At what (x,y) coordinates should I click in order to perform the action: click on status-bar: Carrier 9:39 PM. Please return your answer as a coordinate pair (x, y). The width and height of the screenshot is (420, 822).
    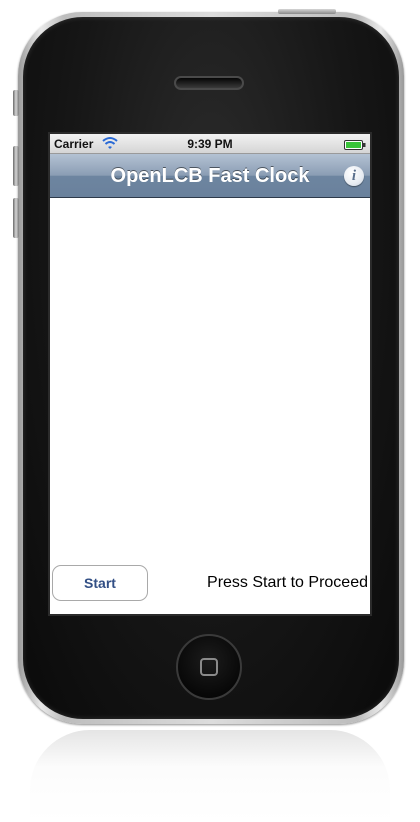
    Looking at the image, I should click on (210, 144).